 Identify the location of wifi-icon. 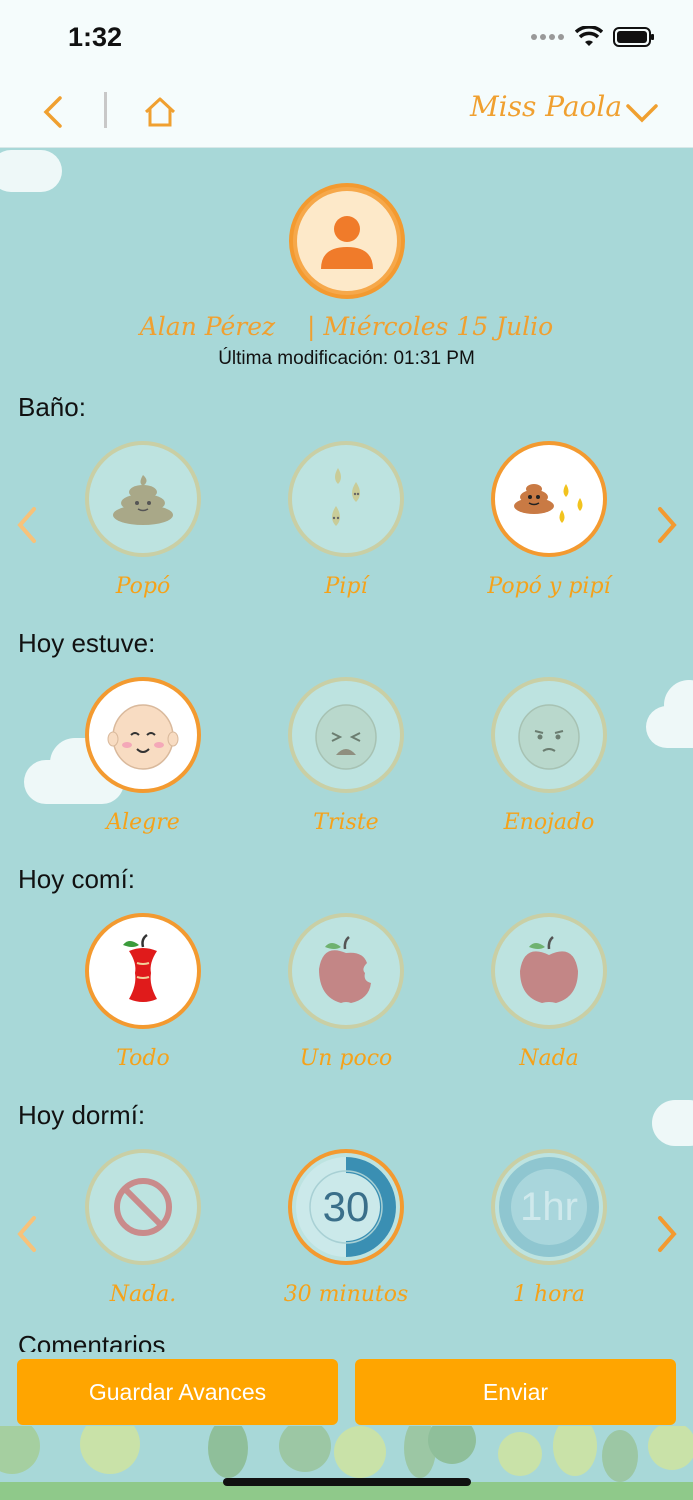
(589, 36).